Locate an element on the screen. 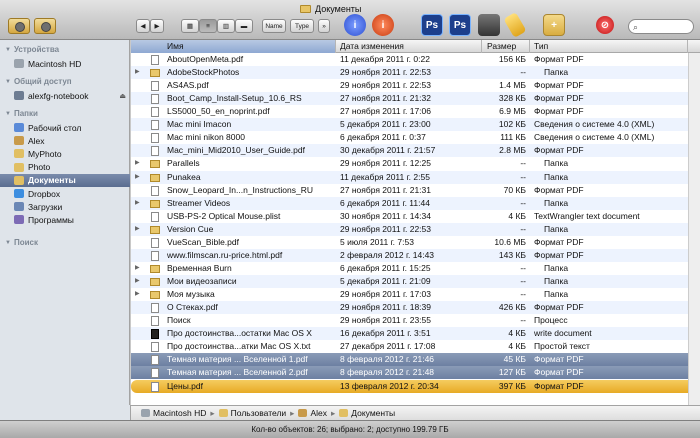 Image resolution: width=700 pixels, height=438 pixels. photoshop-icon: Ps is located at coordinates (432, 25).